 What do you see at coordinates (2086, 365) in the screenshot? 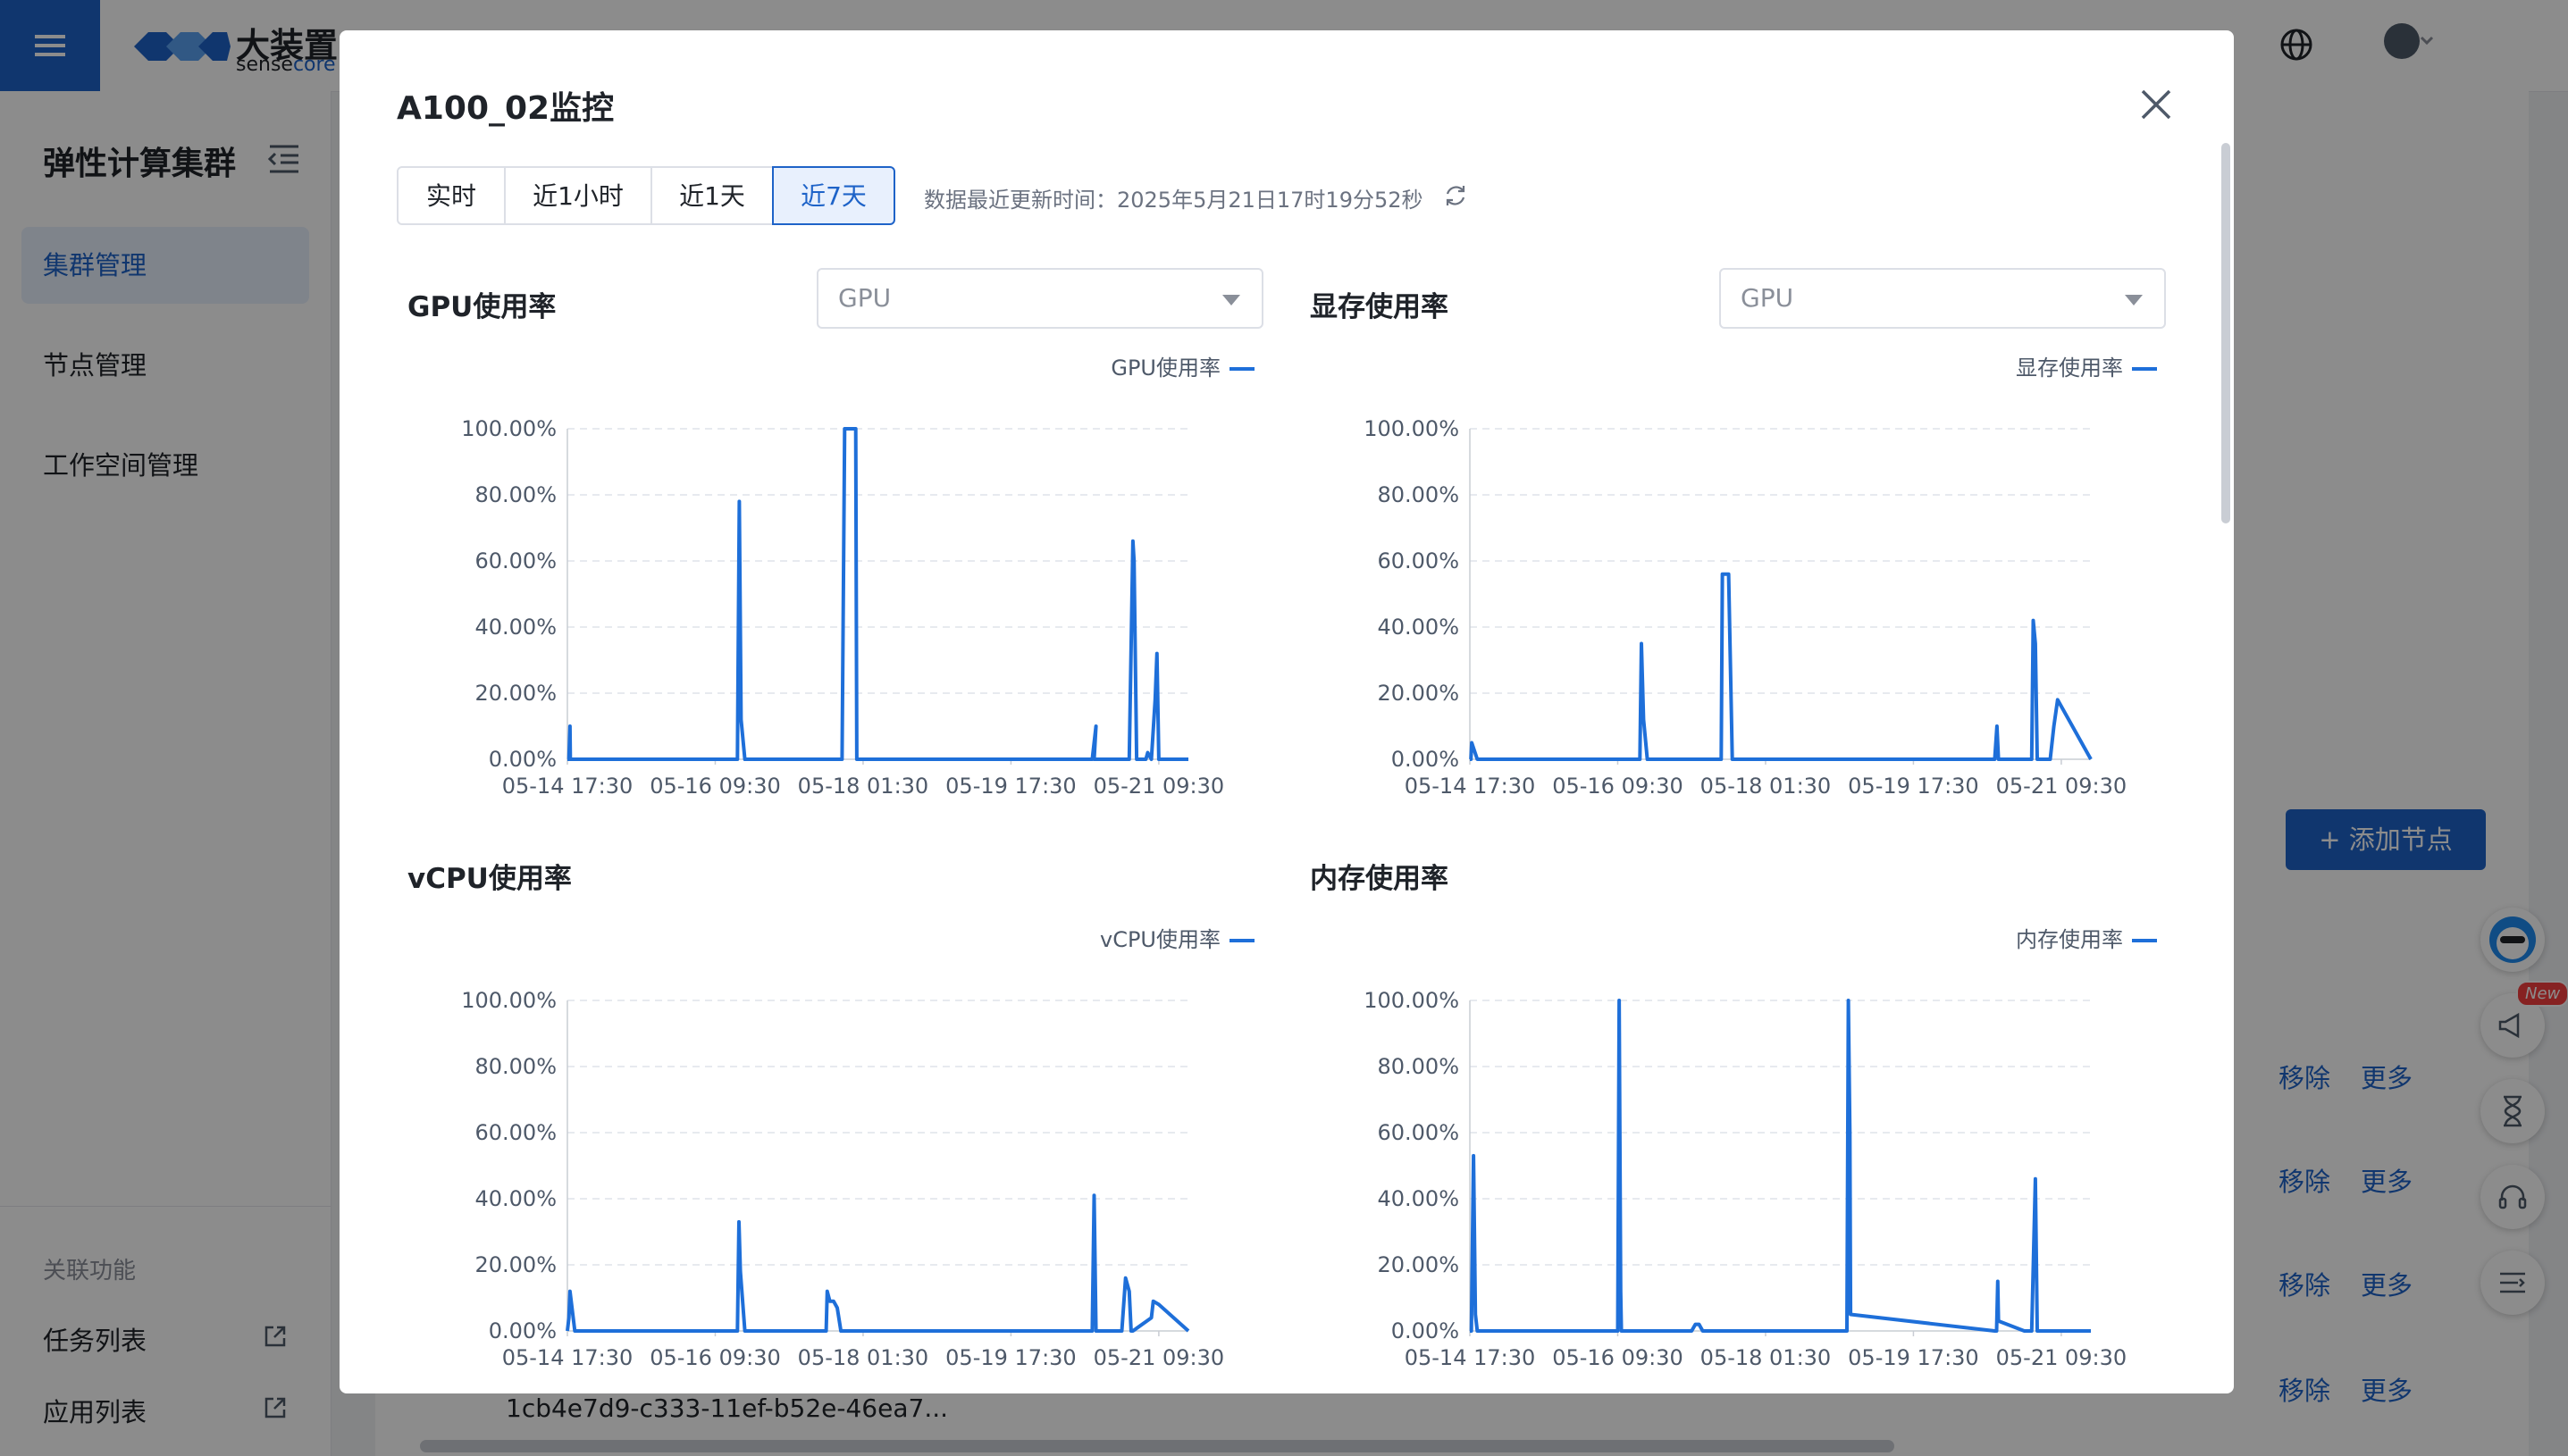
I see `vram-legend: 显存使用率` at bounding box center [2086, 365].